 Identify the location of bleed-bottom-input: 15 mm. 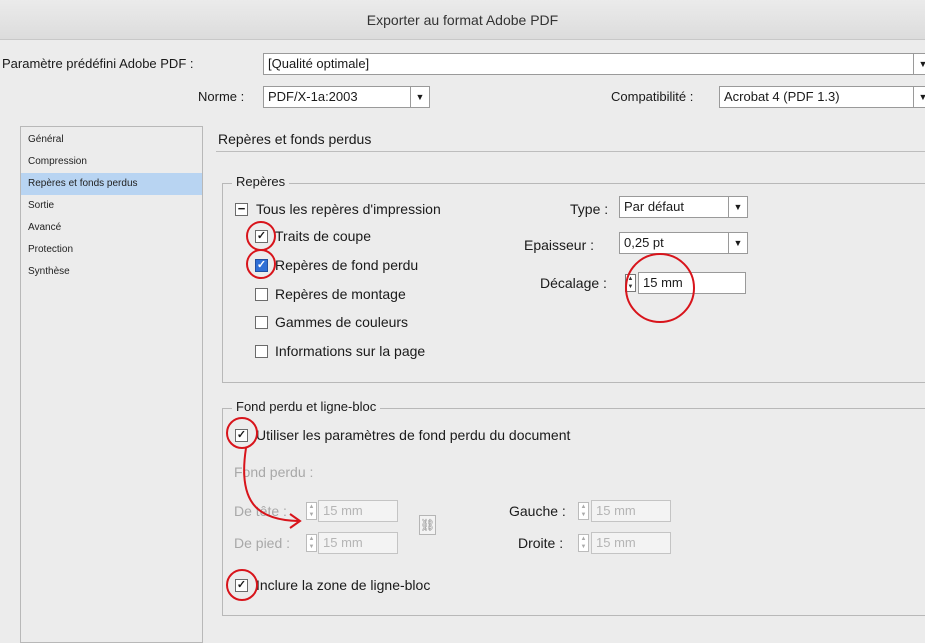
(358, 543).